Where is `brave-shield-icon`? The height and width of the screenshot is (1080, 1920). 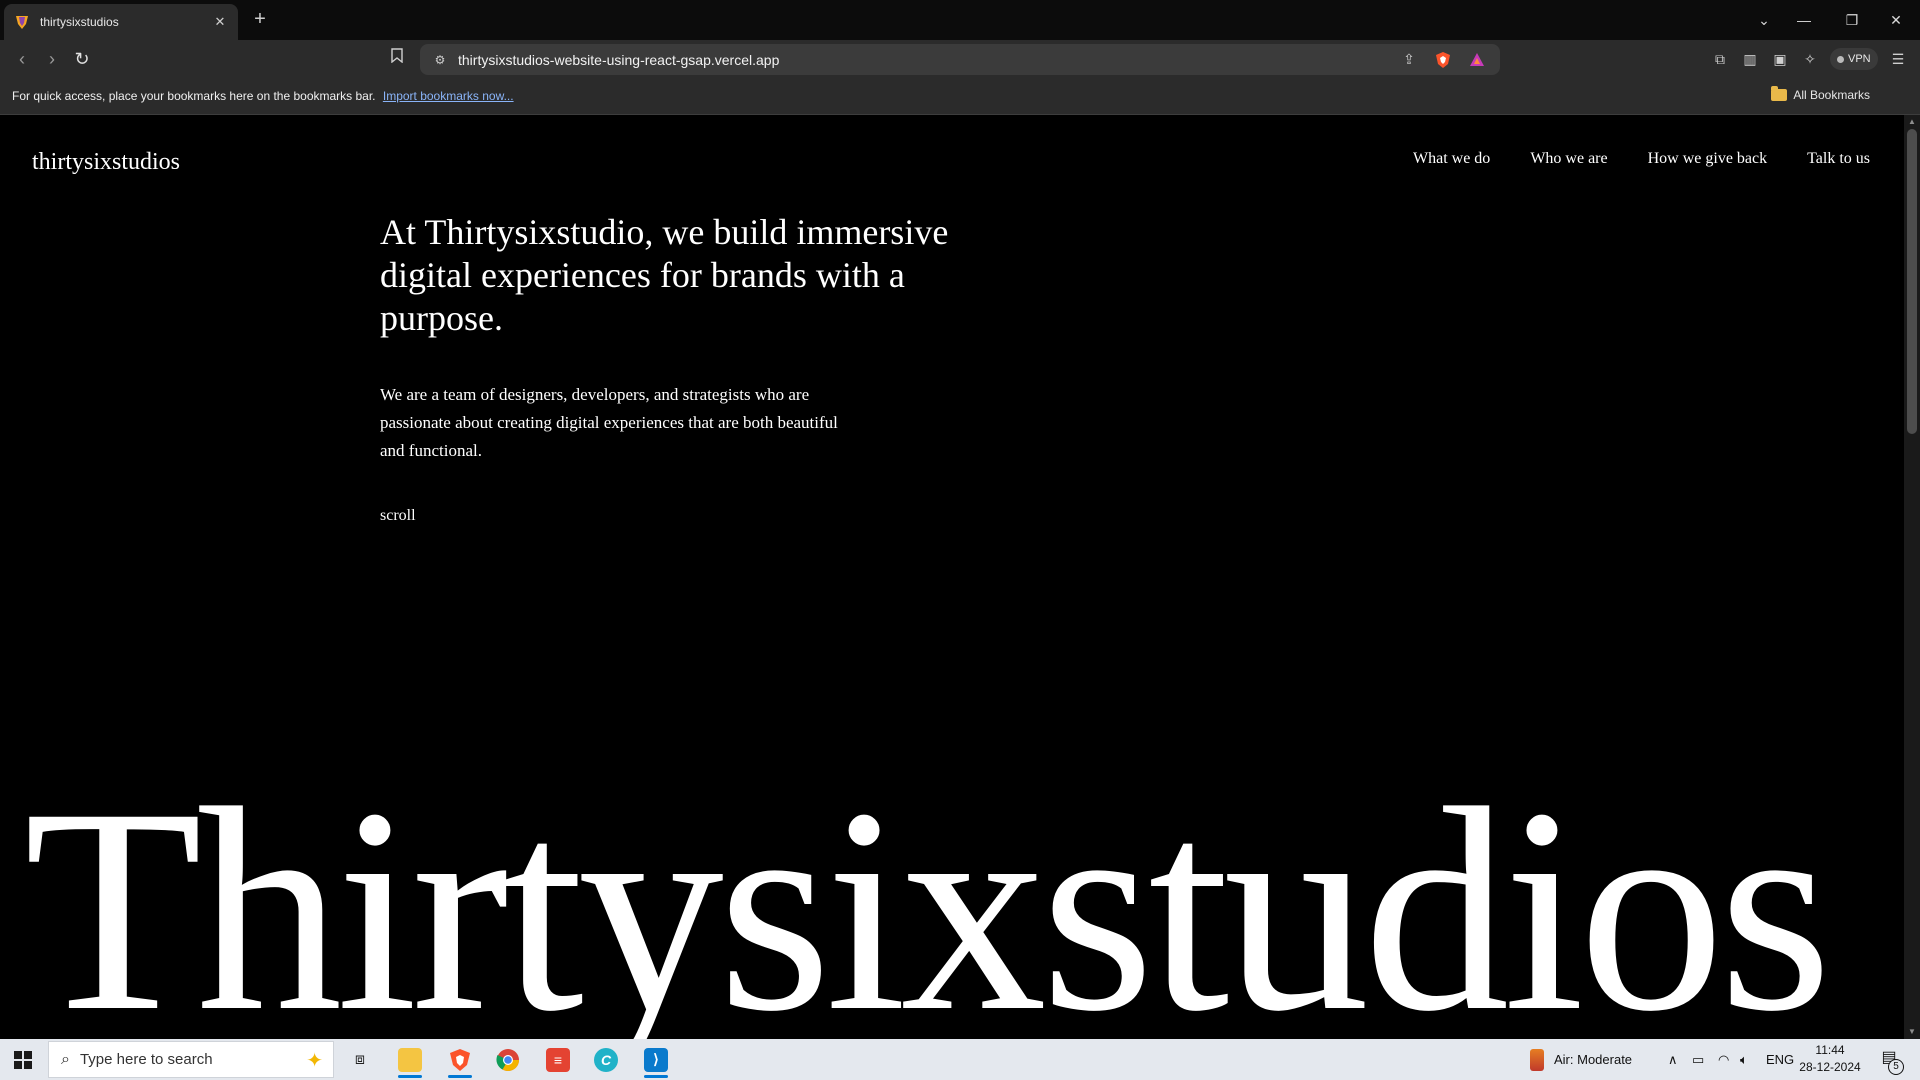 brave-shield-icon is located at coordinates (1443, 60).